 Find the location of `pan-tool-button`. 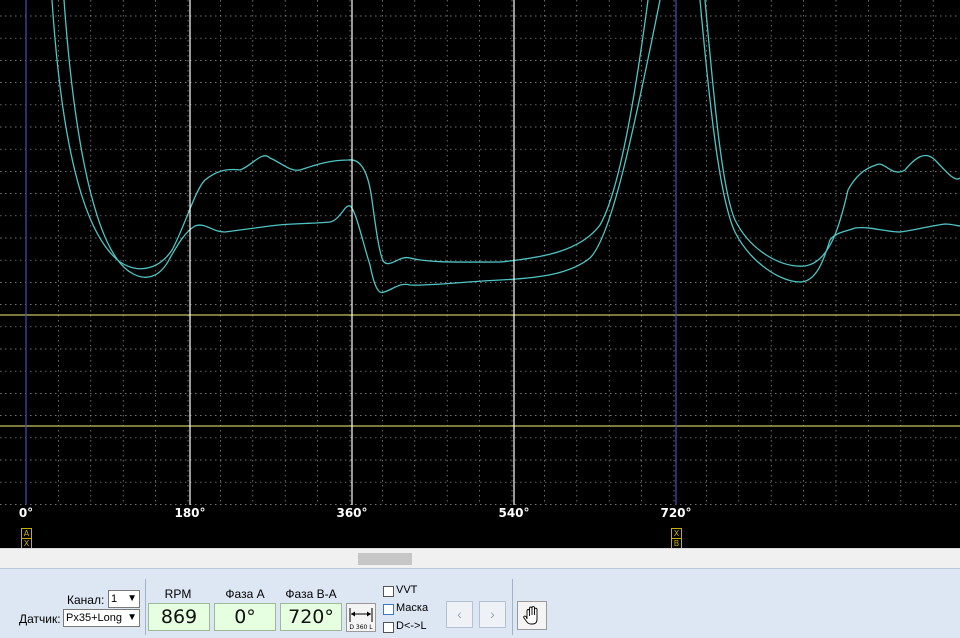

pan-tool-button is located at coordinates (532, 615).